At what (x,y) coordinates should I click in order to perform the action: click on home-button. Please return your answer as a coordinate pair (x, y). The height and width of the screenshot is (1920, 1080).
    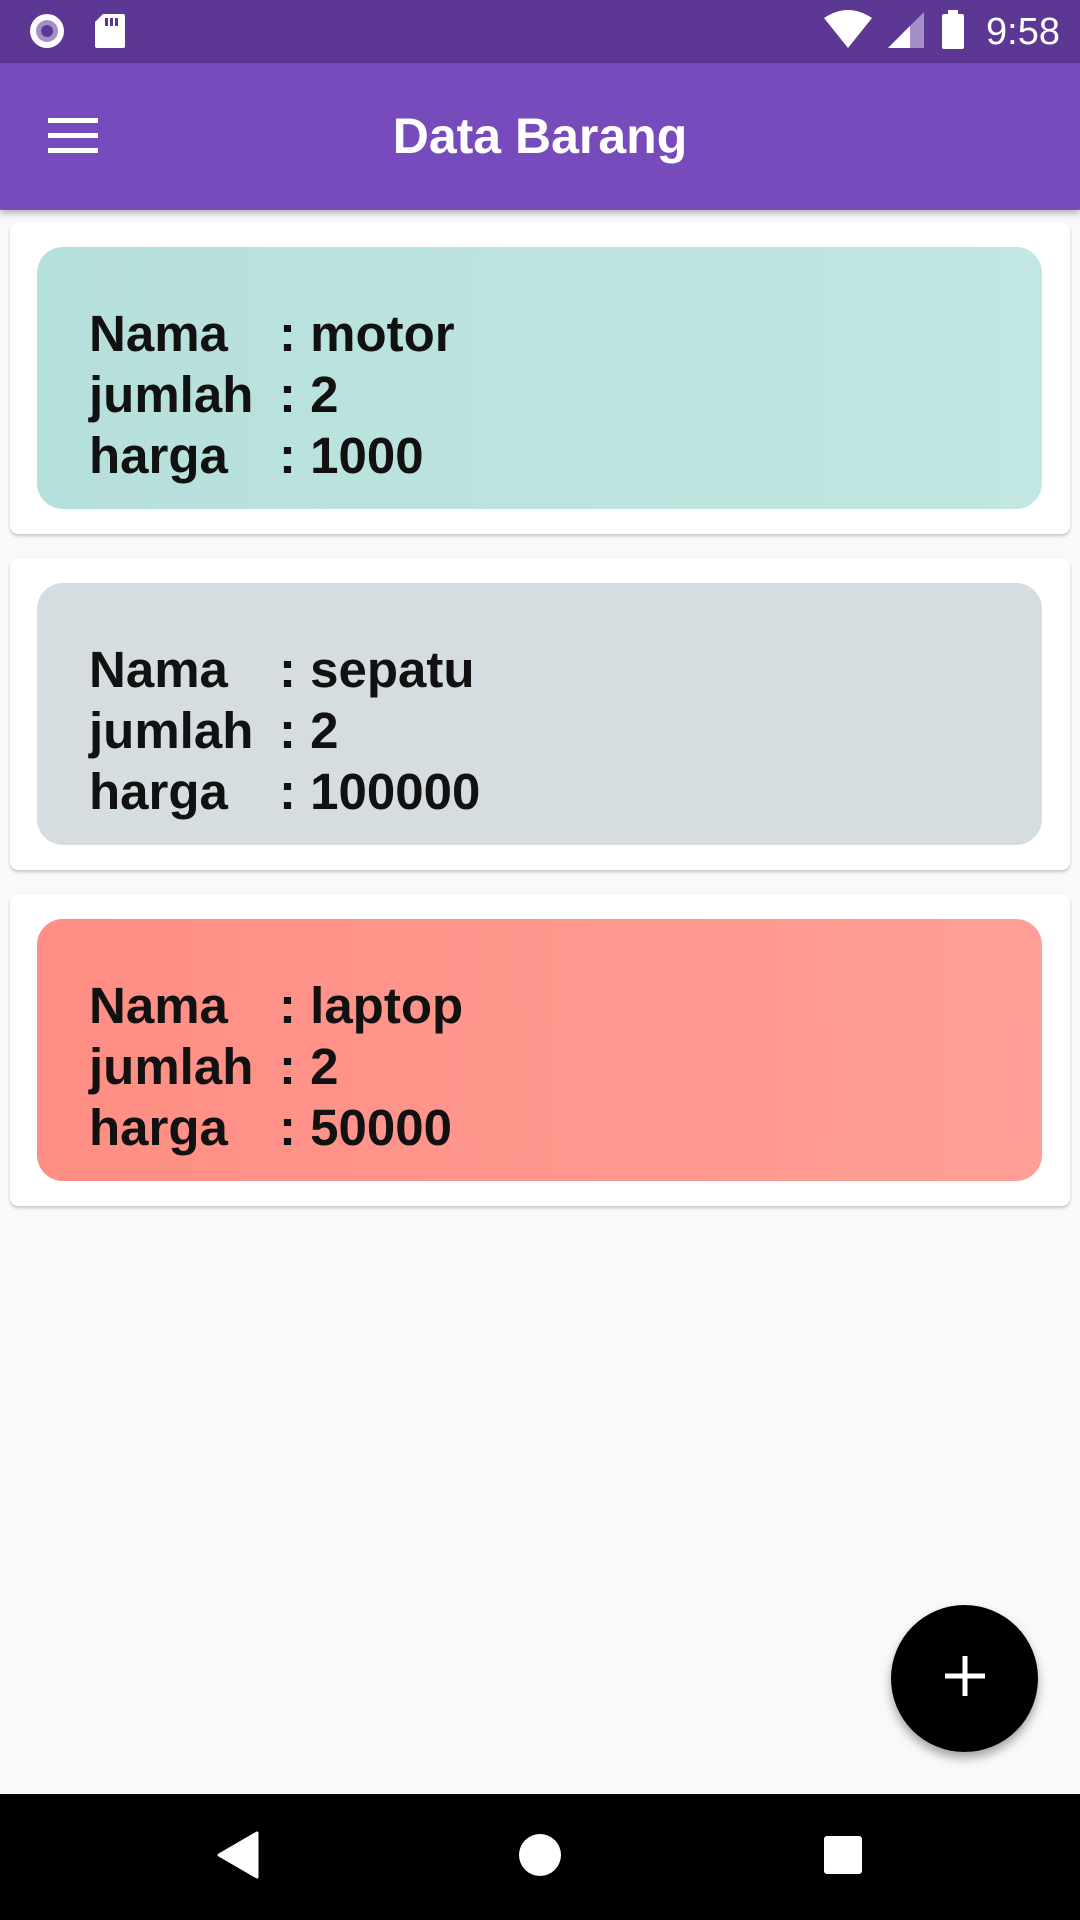
    Looking at the image, I should click on (540, 1857).